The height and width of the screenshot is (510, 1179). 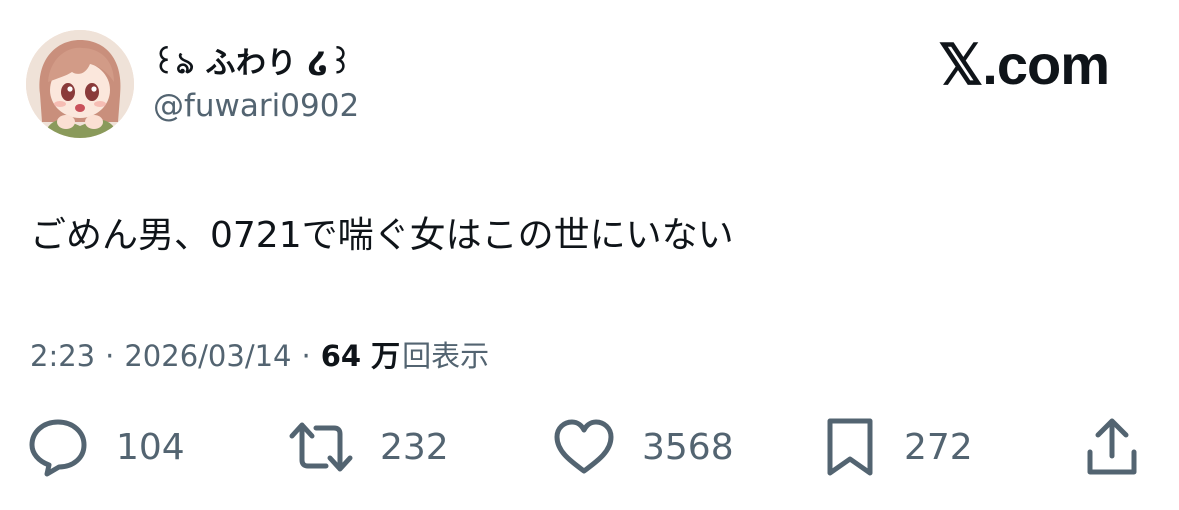 I want to click on bookmark-button: 272, so click(x=897, y=447).